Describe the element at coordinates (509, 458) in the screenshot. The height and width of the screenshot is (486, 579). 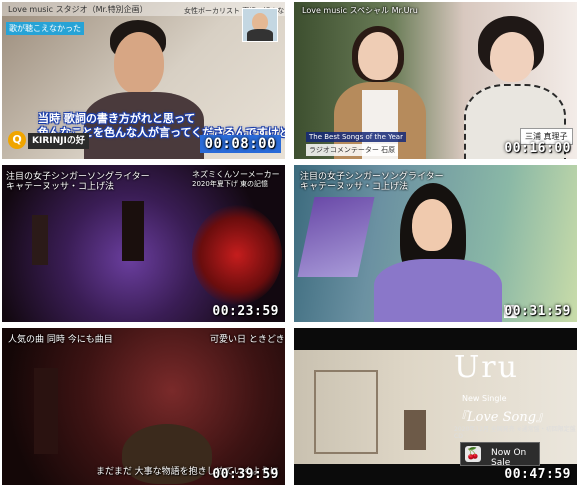
I see `now-on-sale-label: Now On Sale` at that location.